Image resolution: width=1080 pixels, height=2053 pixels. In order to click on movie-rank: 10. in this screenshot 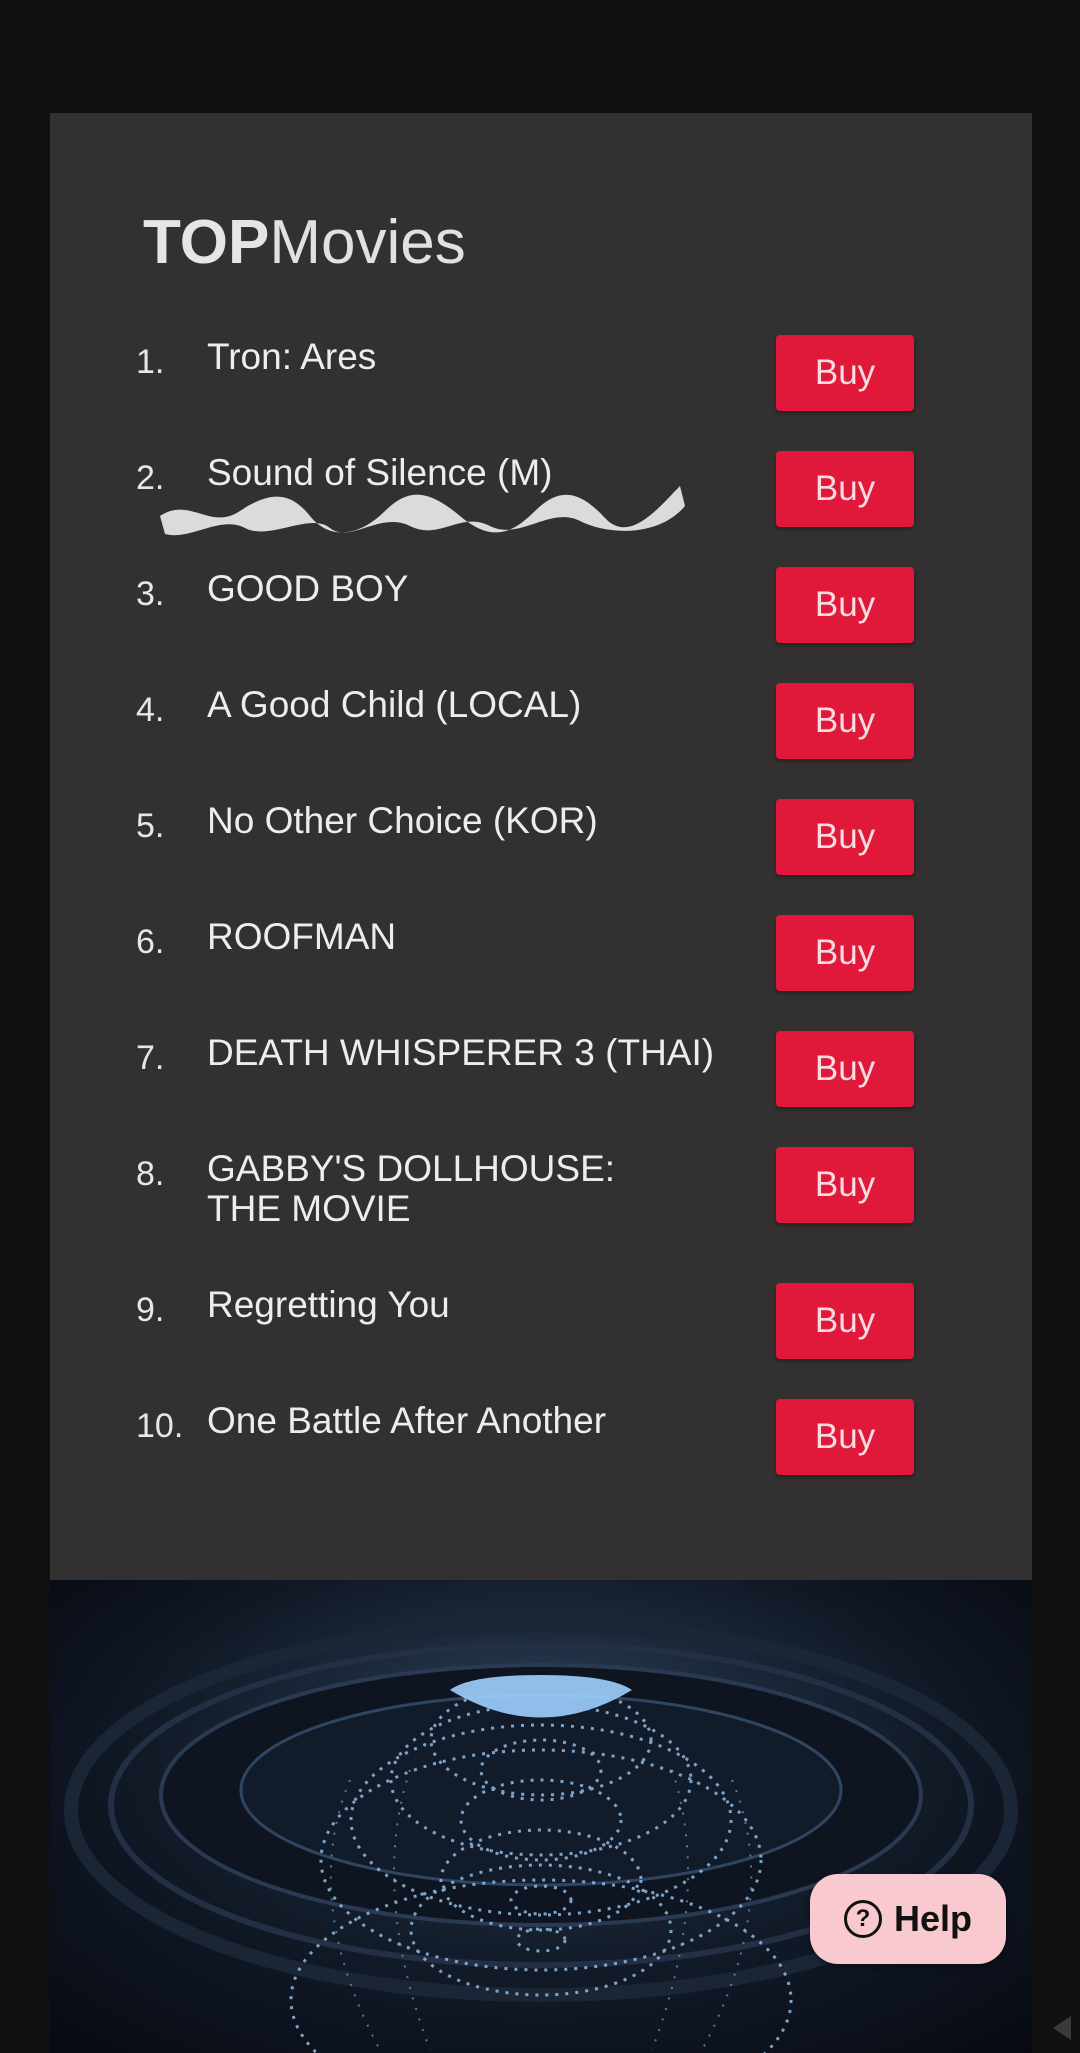, I will do `click(160, 1426)`.